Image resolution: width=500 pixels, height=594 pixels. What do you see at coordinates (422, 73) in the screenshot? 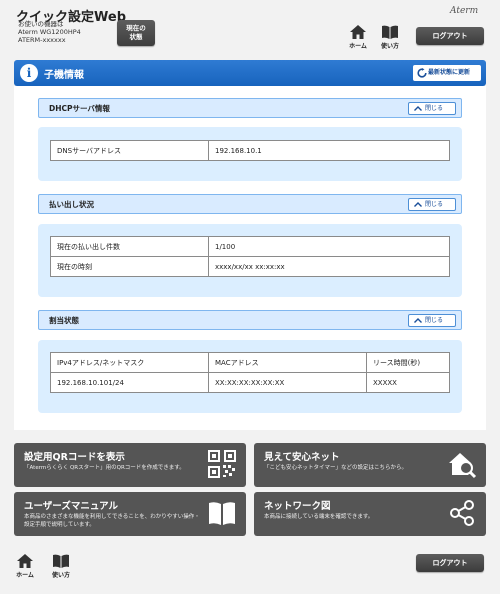
I see `refresh-icon` at bounding box center [422, 73].